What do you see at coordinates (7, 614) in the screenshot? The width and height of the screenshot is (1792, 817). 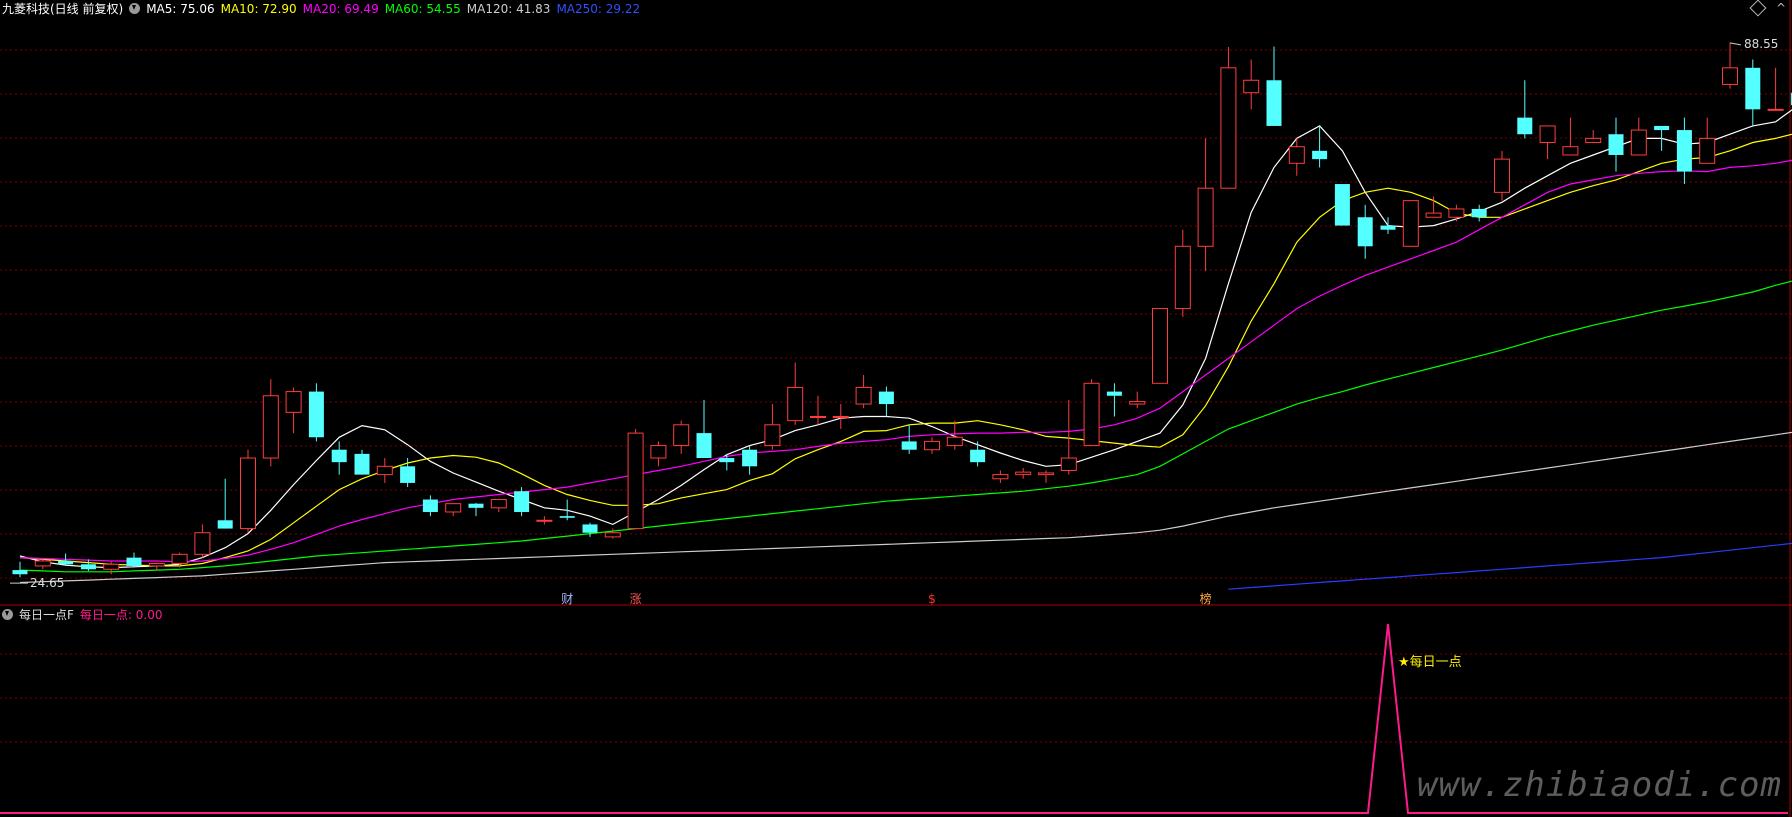 I see `indicator-dropdown-icon` at bounding box center [7, 614].